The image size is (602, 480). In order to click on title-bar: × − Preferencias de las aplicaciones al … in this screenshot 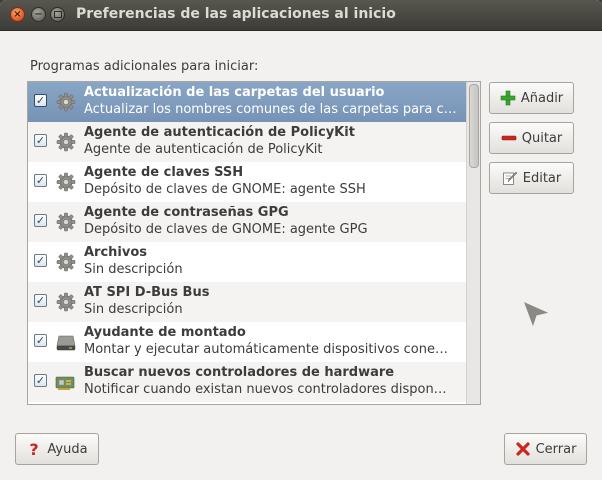, I will do `click(301, 15)`.